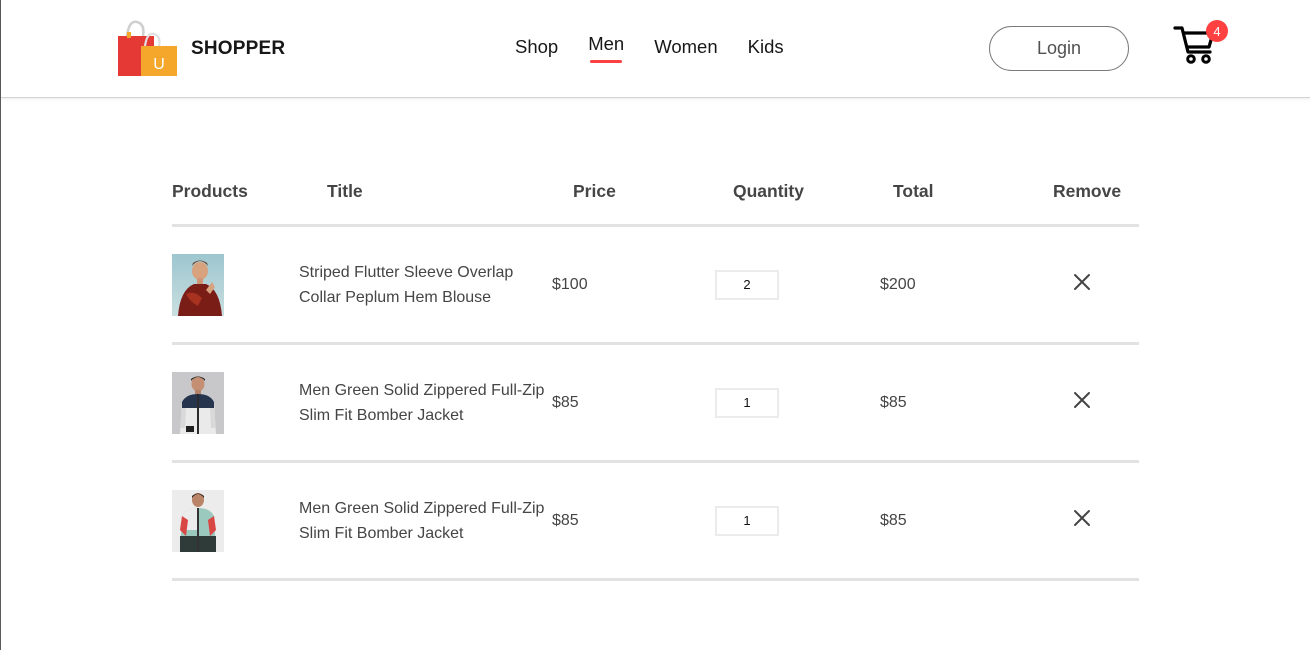  What do you see at coordinates (570, 284) in the screenshot?
I see `product-price: $100` at bounding box center [570, 284].